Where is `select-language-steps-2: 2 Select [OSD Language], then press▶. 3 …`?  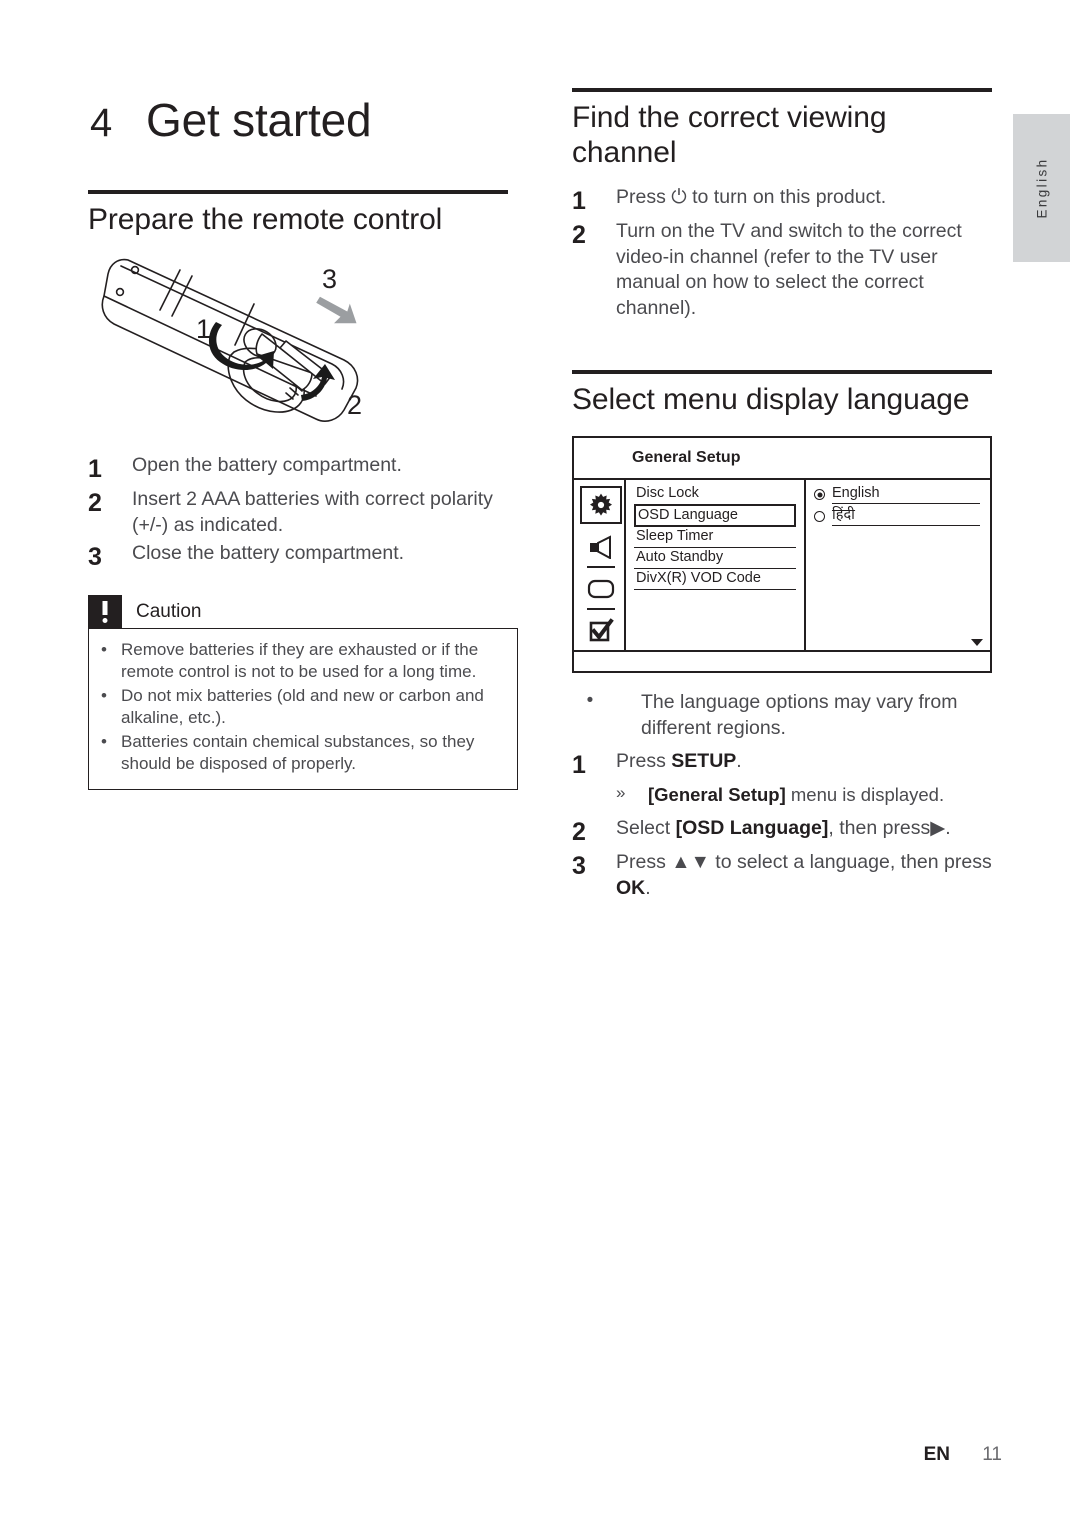
select-language-steps-2: 2 Select [OSD Language], then press▶. 3 … is located at coordinates (782, 859).